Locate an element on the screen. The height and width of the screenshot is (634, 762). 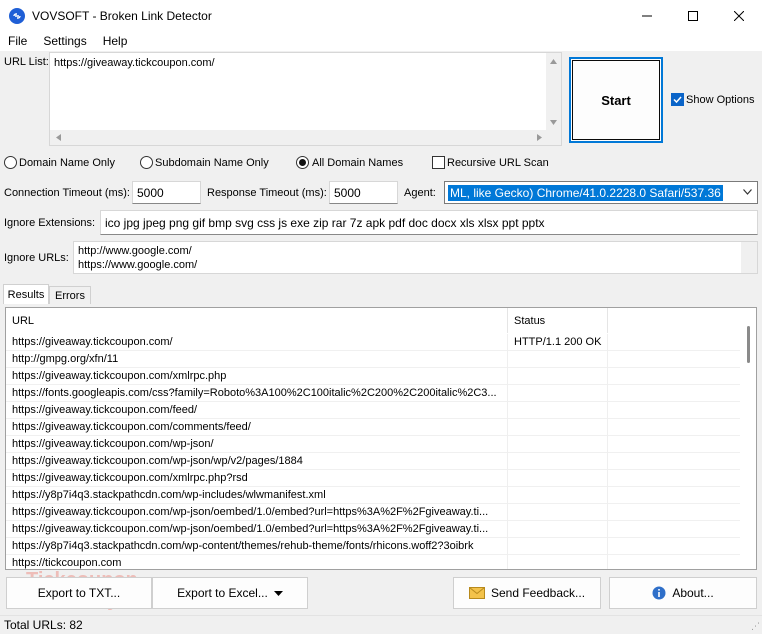
connection-timeout-input: 5000 is located at coordinates (166, 192).